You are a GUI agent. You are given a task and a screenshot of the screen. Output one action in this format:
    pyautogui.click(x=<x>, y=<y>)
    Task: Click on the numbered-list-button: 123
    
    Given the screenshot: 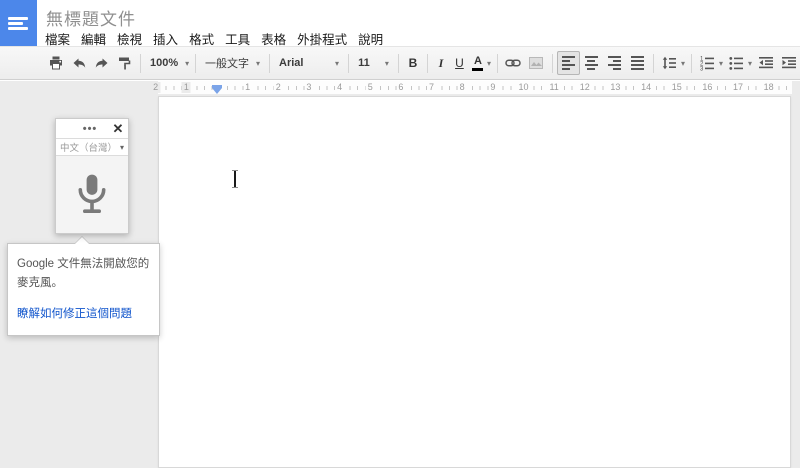 What is the action you would take?
    pyautogui.click(x=707, y=63)
    